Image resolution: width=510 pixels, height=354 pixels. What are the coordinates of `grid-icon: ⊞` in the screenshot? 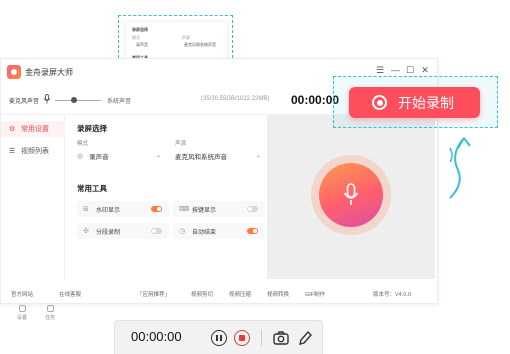 It's located at (86, 209).